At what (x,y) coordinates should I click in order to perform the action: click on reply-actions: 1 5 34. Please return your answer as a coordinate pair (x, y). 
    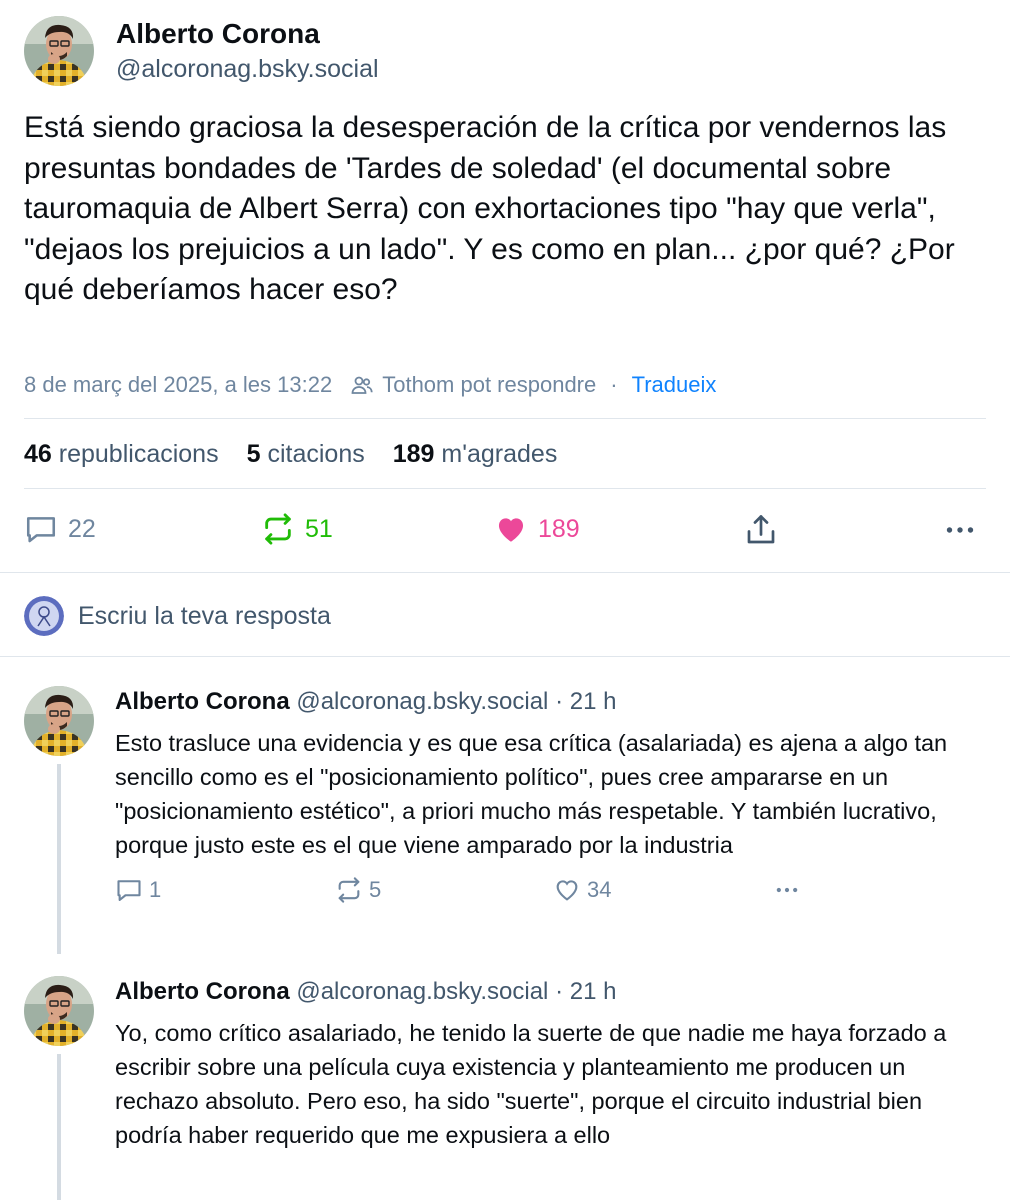
    Looking at the image, I should click on (550, 896).